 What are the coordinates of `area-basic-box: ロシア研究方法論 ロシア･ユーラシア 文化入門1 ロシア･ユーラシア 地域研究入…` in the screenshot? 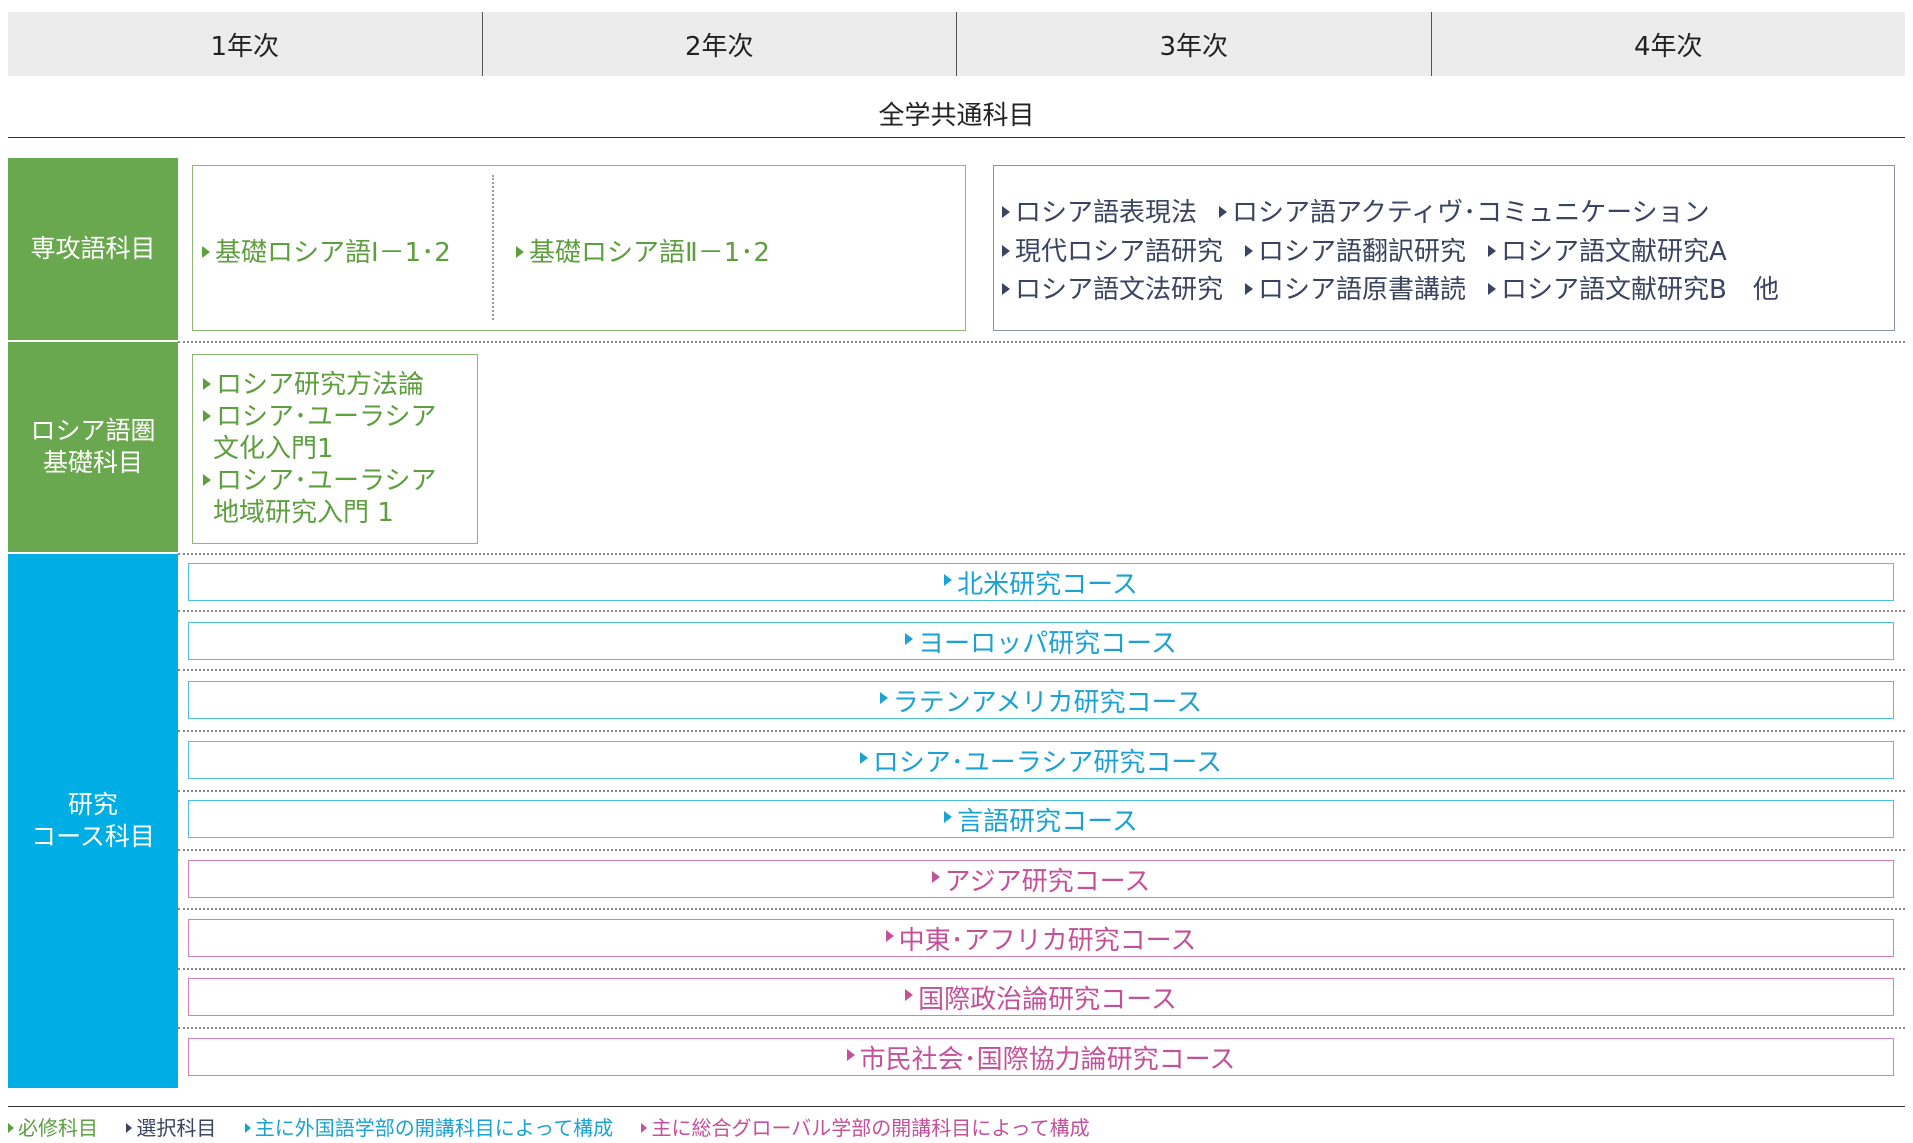 It's located at (335, 449).